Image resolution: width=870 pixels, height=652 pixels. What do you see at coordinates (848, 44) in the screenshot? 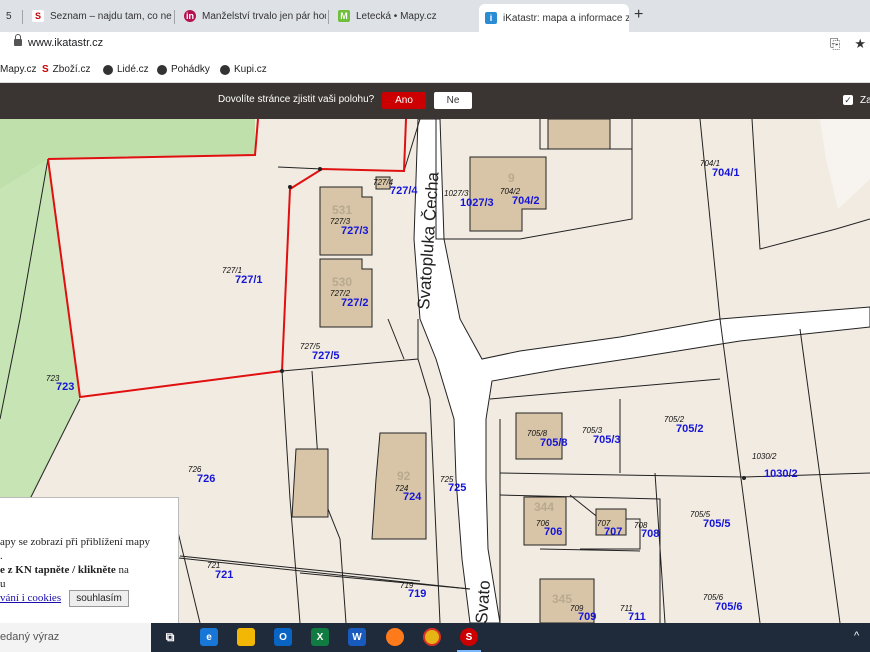
I see `address-actions: ⎘ ★` at bounding box center [848, 44].